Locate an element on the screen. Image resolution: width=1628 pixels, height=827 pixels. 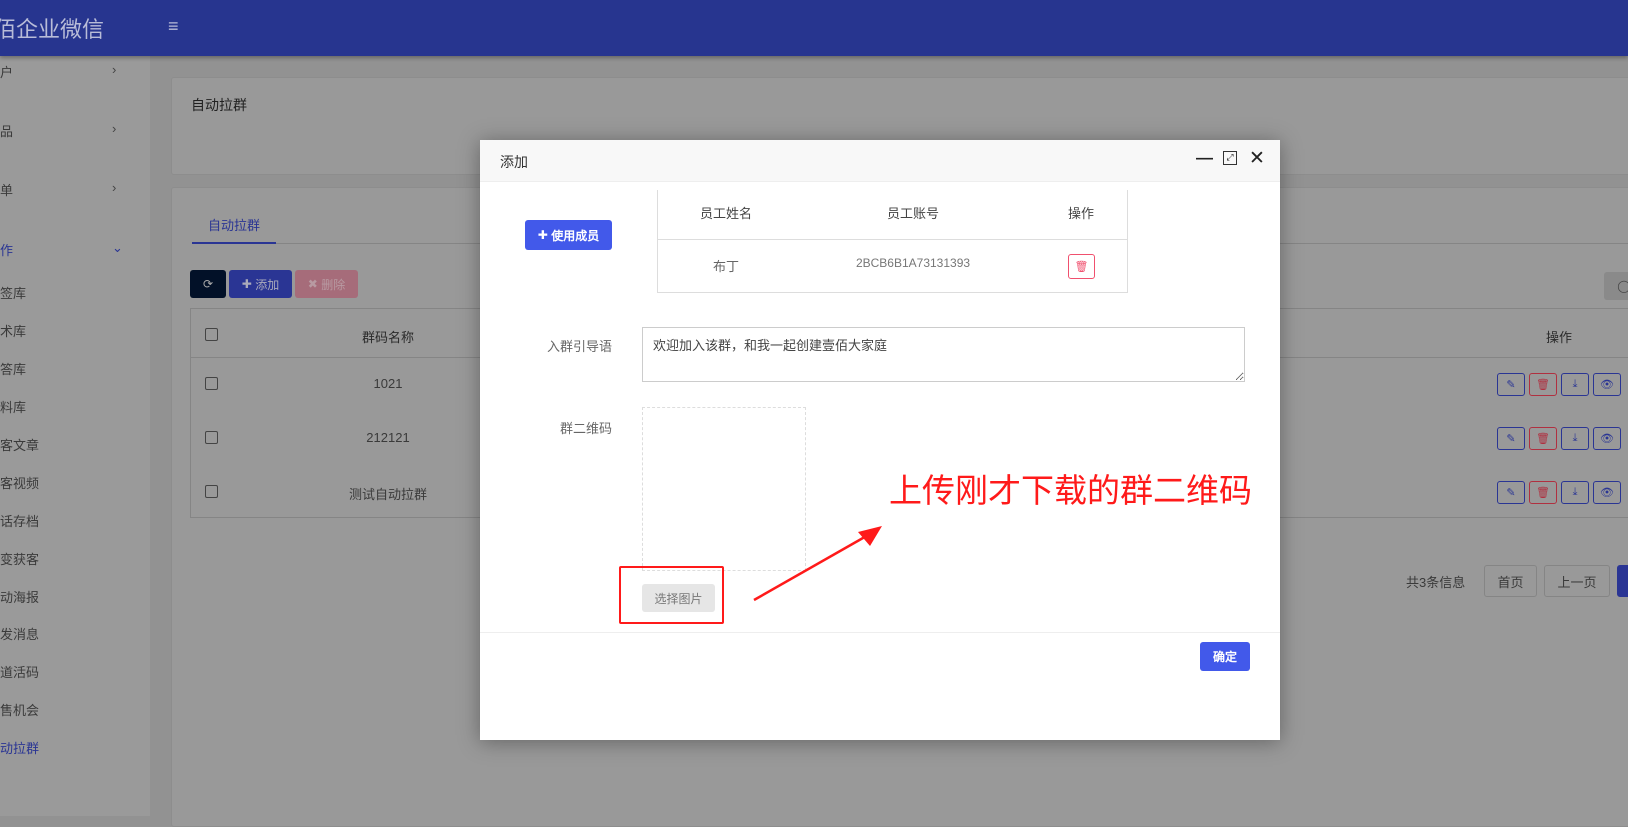
sidebar-item-label: 动拉群 is located at coordinates (20, 748).